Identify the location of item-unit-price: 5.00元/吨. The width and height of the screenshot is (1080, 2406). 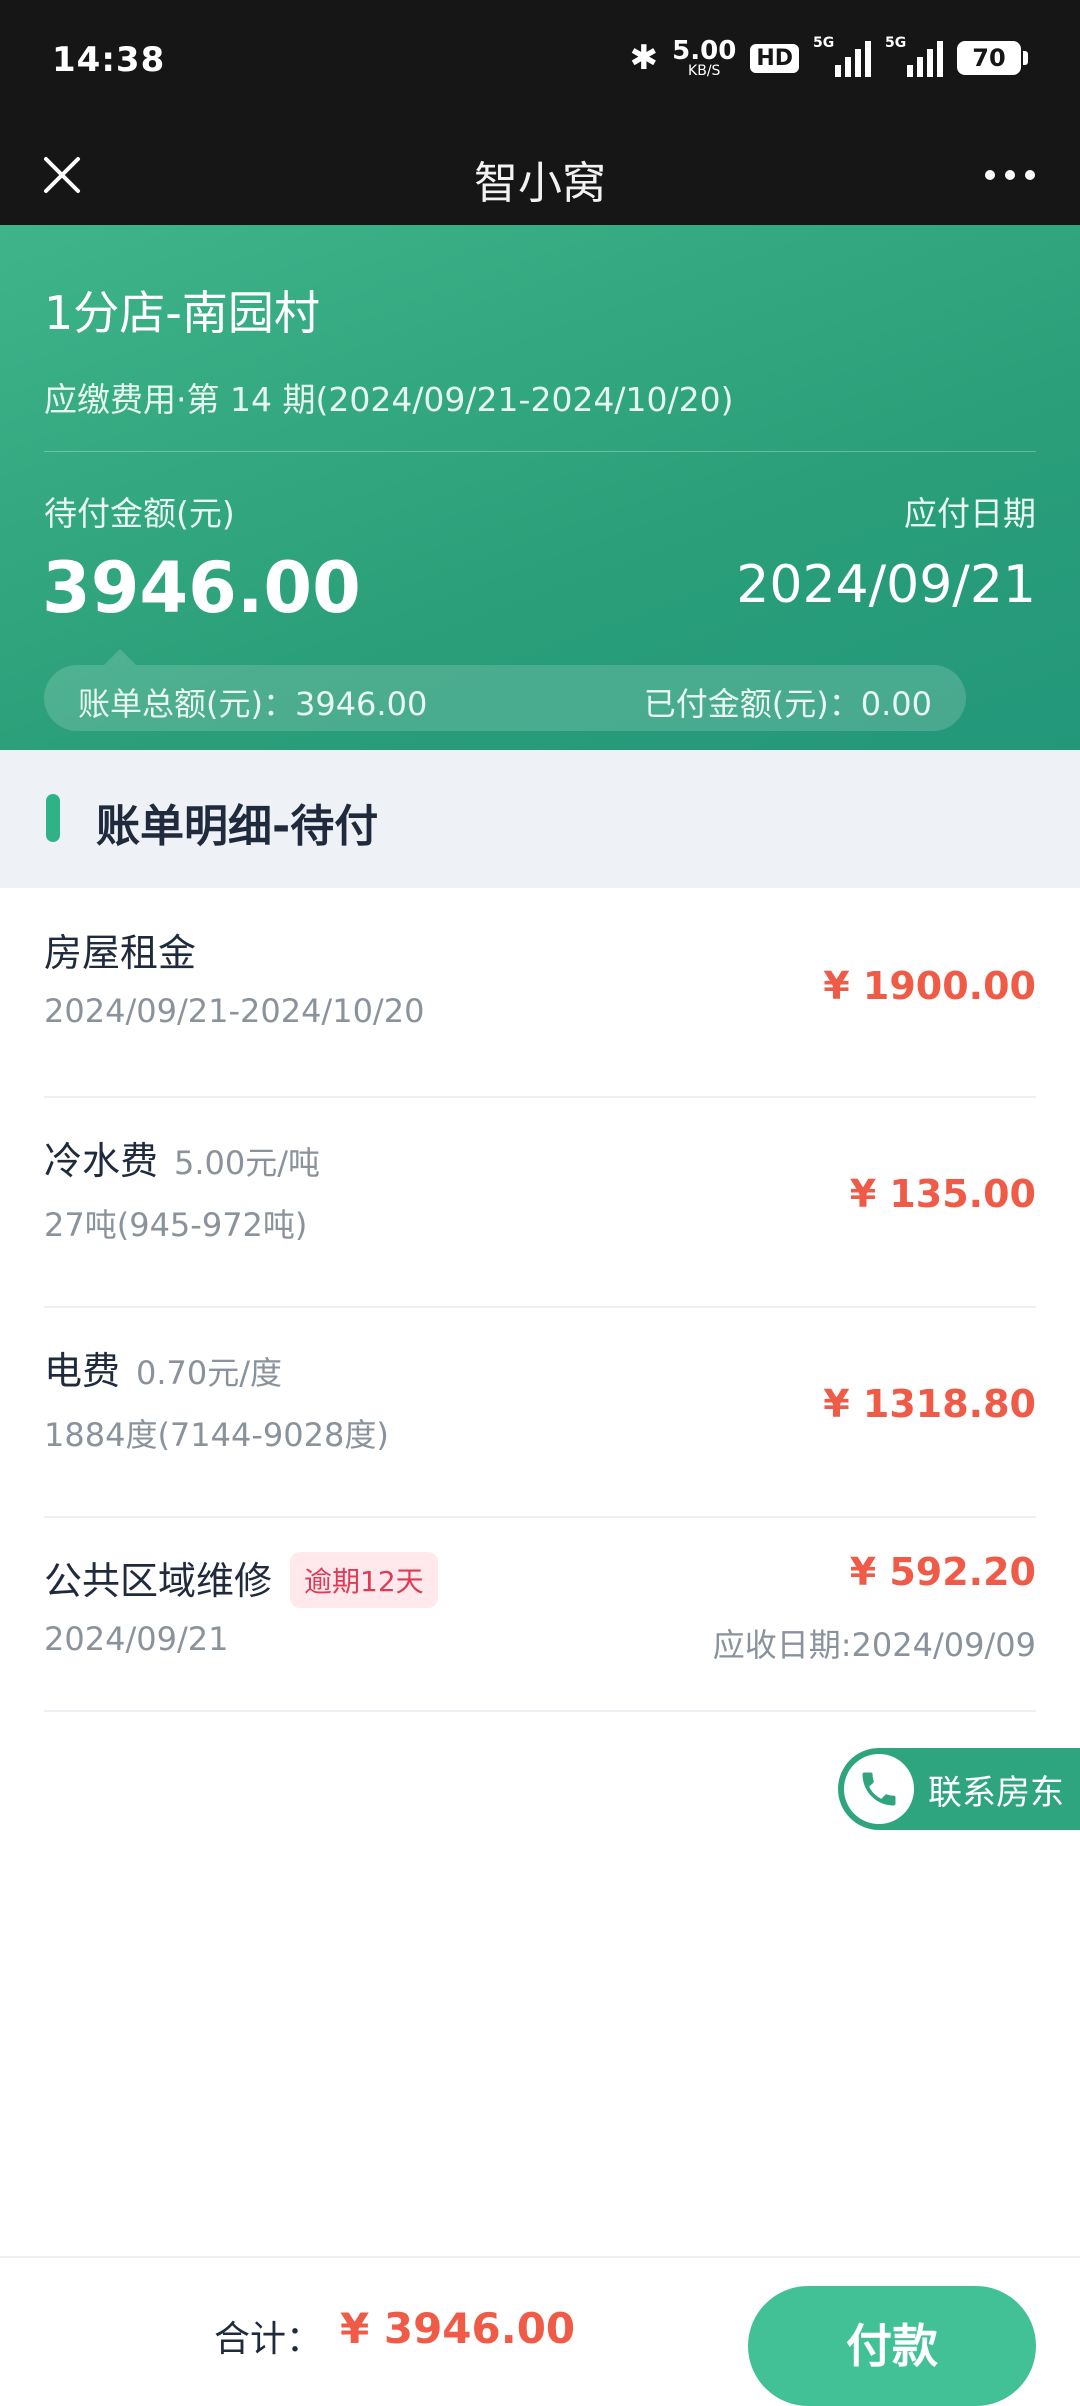
(247, 1163).